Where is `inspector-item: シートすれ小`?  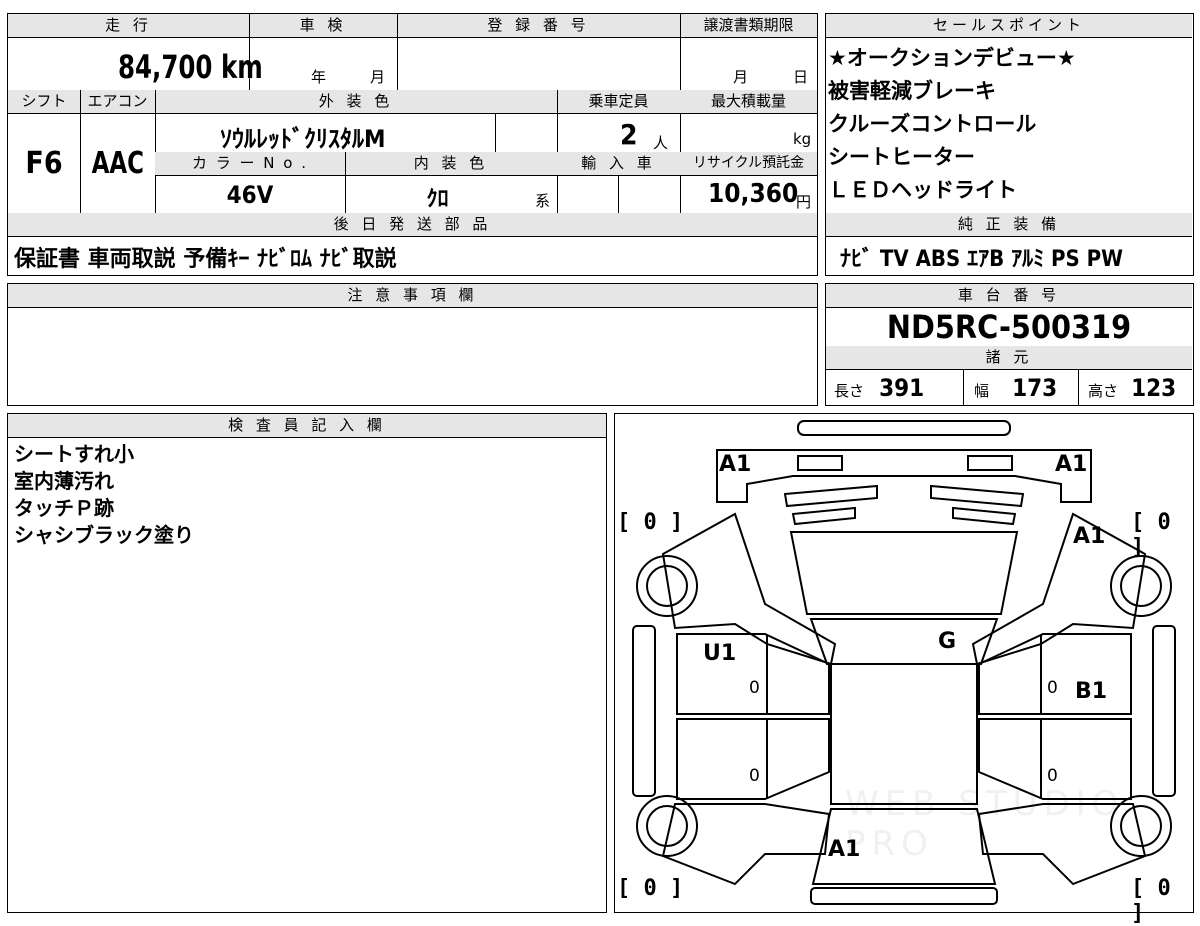
inspector-item: シートすれ小 is located at coordinates (74, 454).